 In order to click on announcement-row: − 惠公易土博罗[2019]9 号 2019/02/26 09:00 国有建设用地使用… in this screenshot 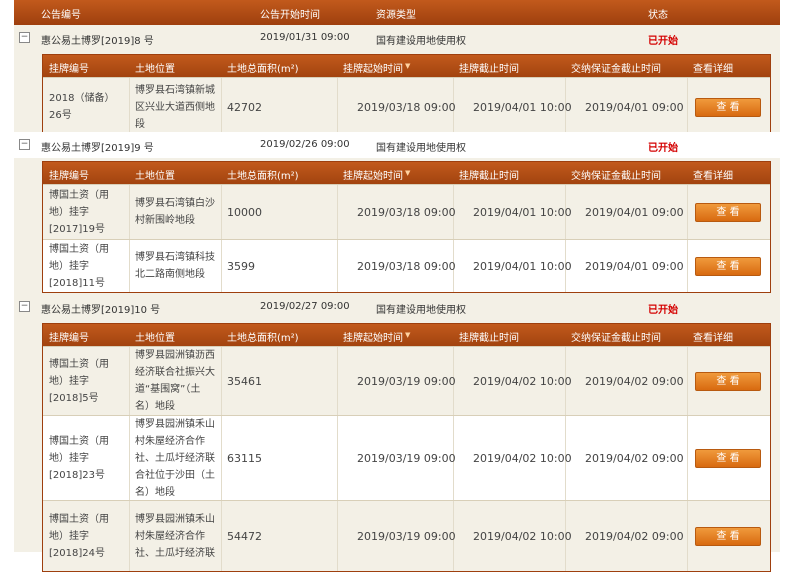, I will do `click(397, 145)`.